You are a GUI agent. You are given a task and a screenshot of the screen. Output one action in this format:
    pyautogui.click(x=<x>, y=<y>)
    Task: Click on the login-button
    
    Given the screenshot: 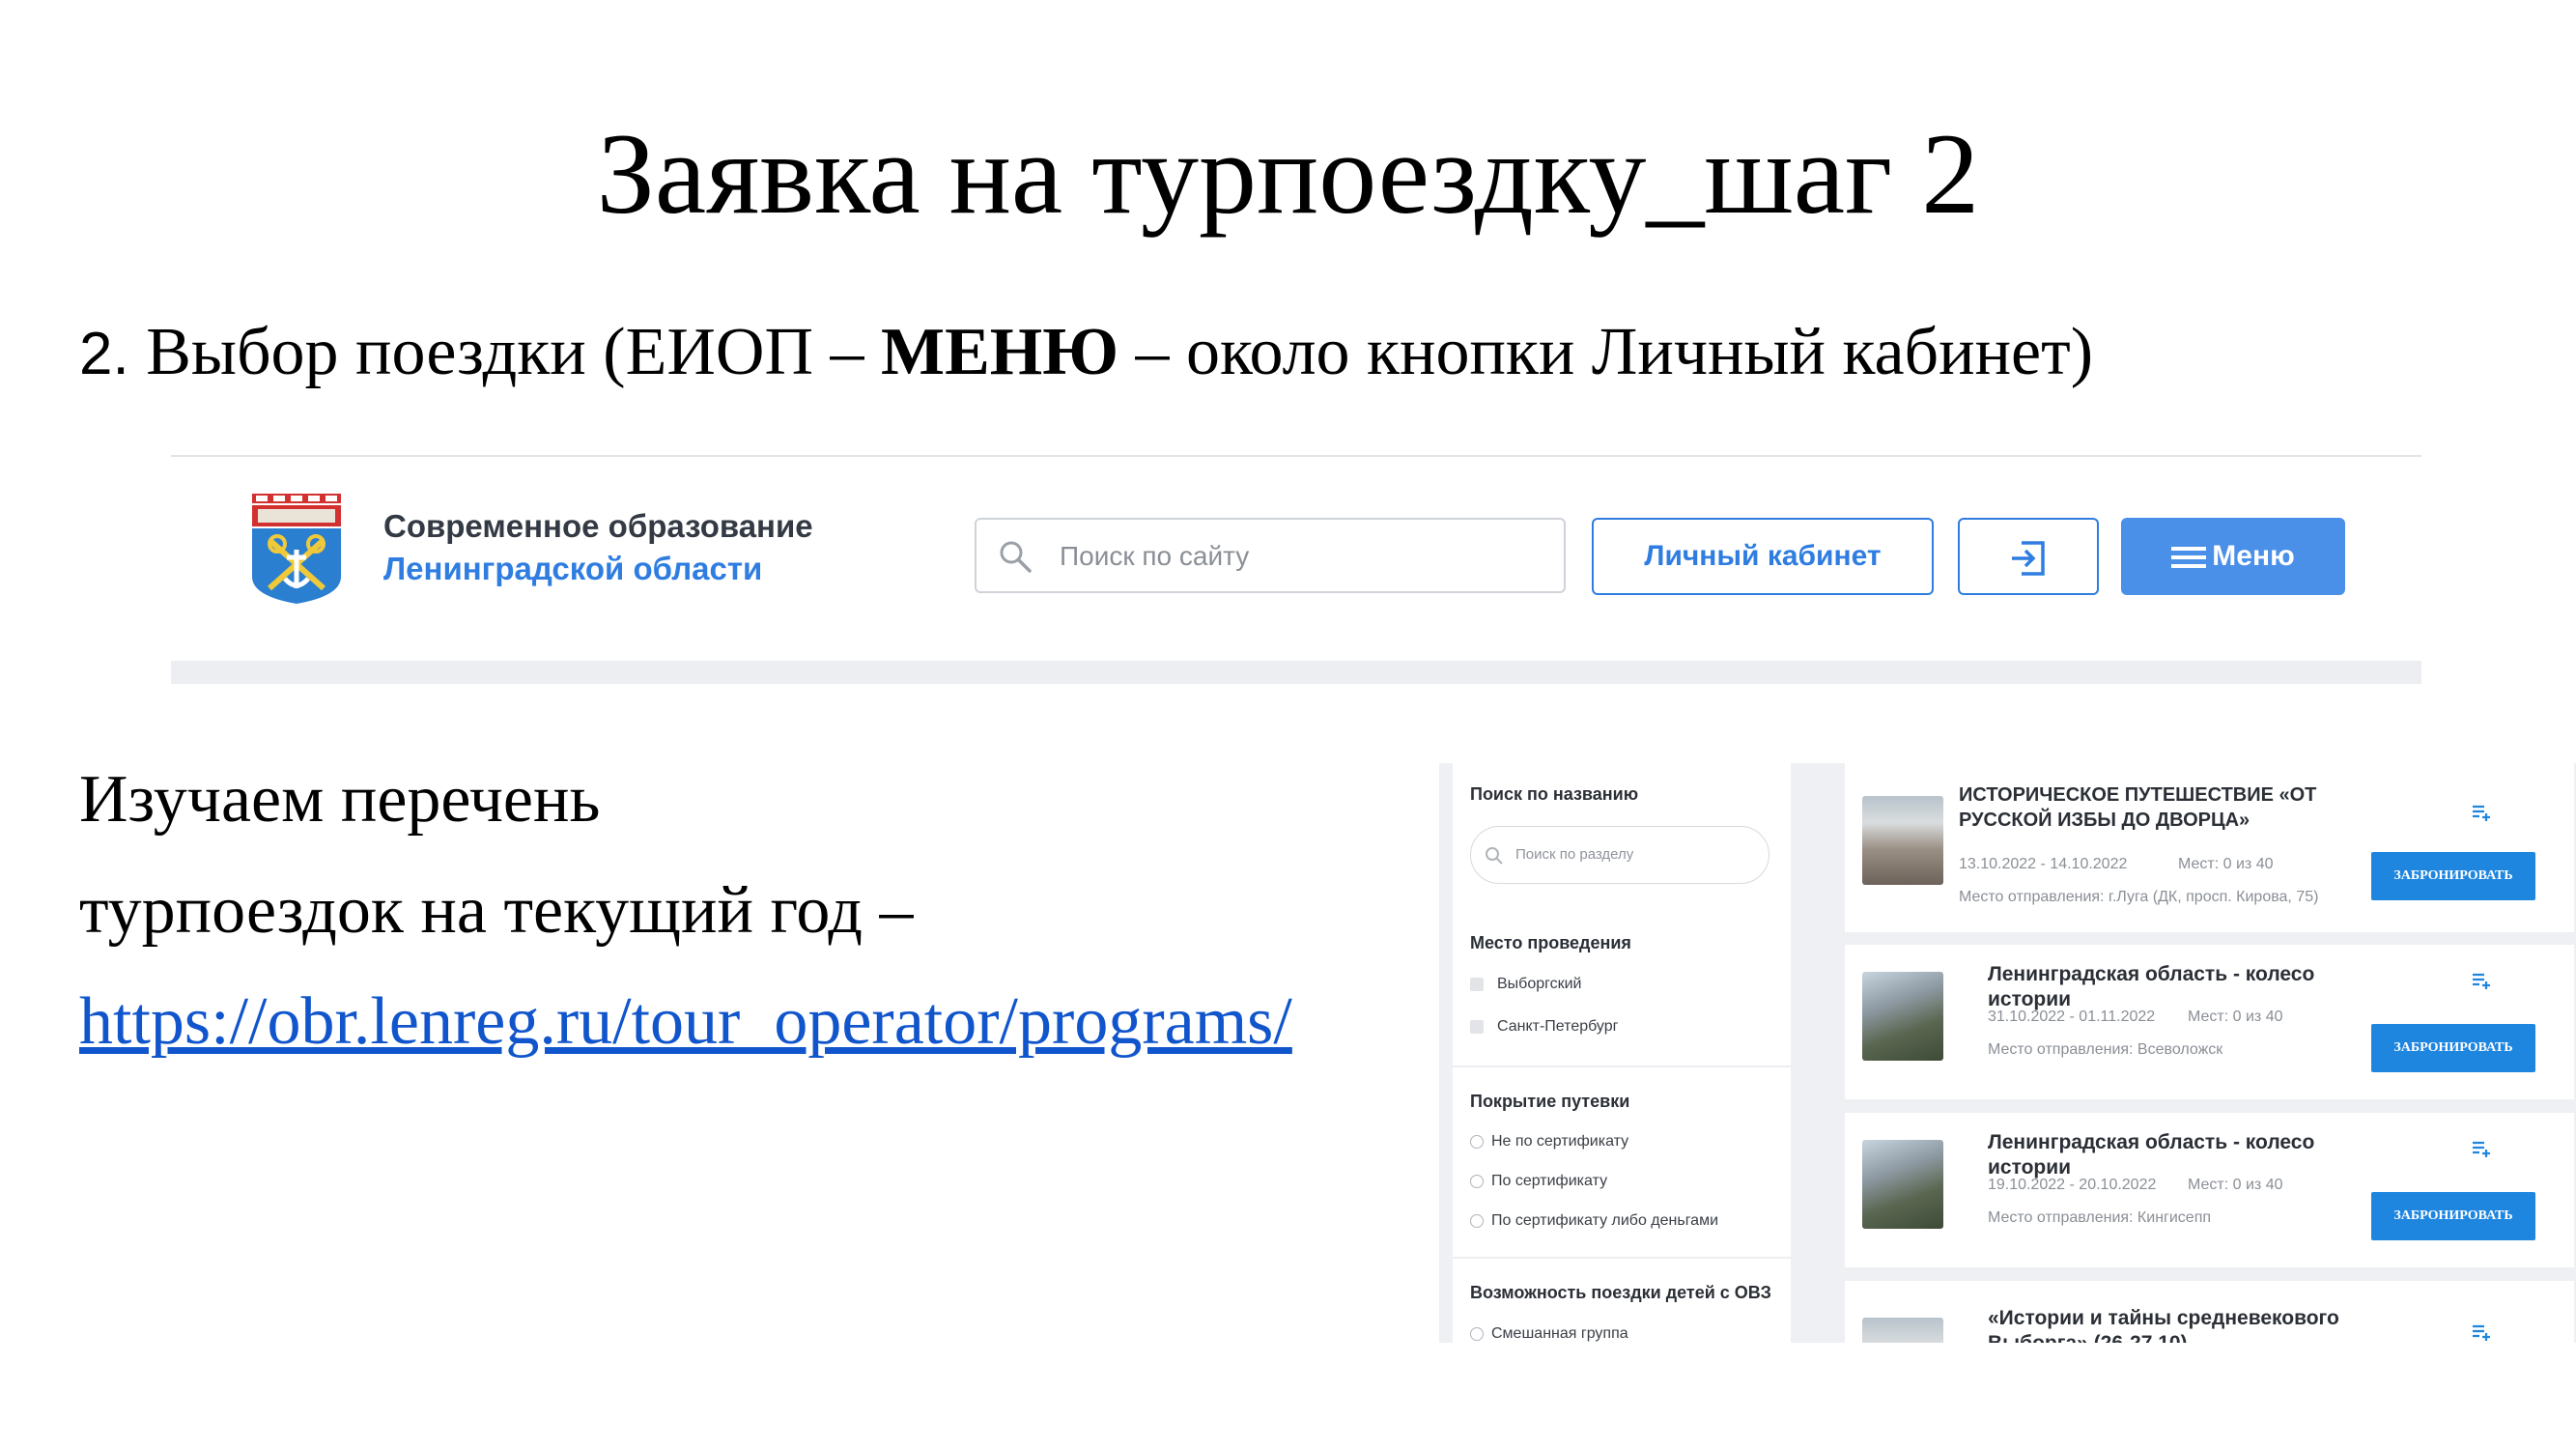 What is the action you would take?
    pyautogui.click(x=2028, y=556)
    